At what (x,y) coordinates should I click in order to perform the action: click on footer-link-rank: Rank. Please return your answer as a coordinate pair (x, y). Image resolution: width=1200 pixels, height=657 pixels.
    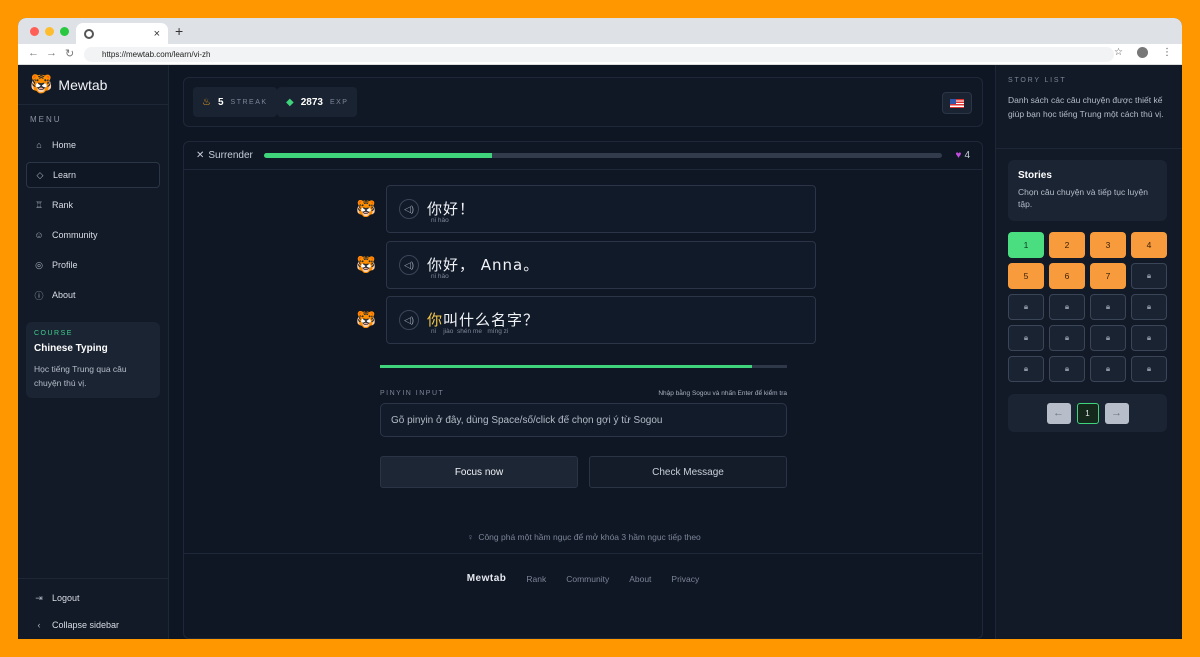
    Looking at the image, I should click on (536, 579).